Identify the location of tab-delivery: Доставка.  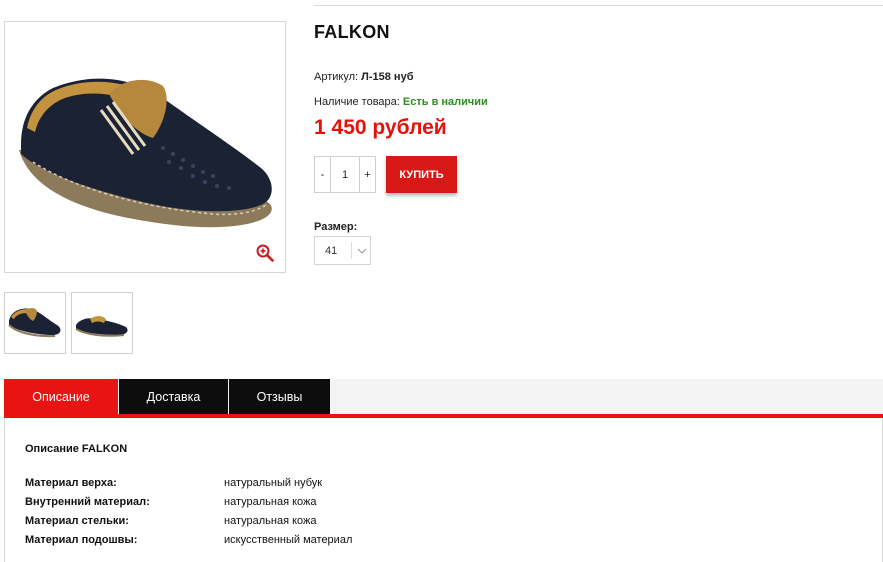
(173, 396).